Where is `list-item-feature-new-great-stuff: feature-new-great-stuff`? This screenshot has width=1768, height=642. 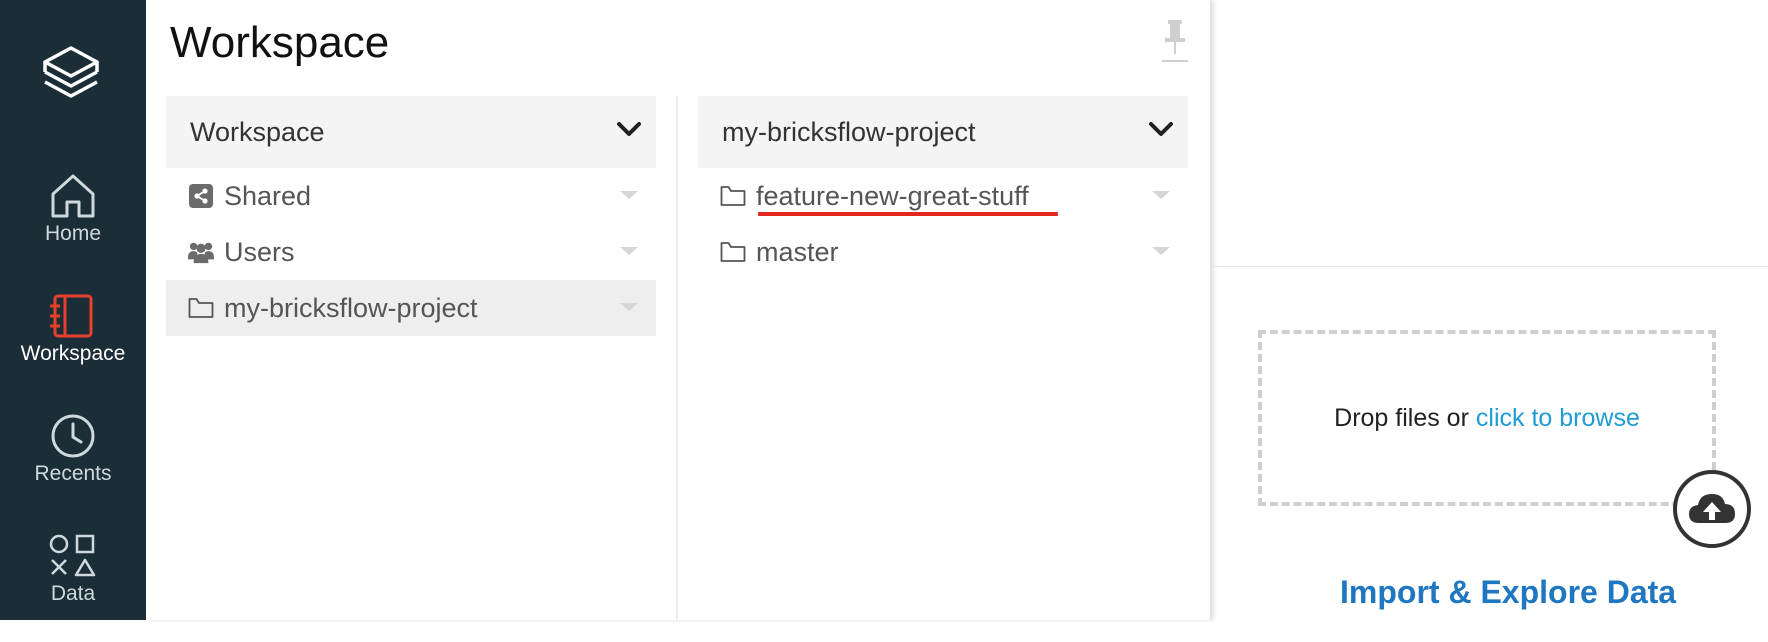 list-item-feature-new-great-stuff: feature-new-great-stuff is located at coordinates (943, 196).